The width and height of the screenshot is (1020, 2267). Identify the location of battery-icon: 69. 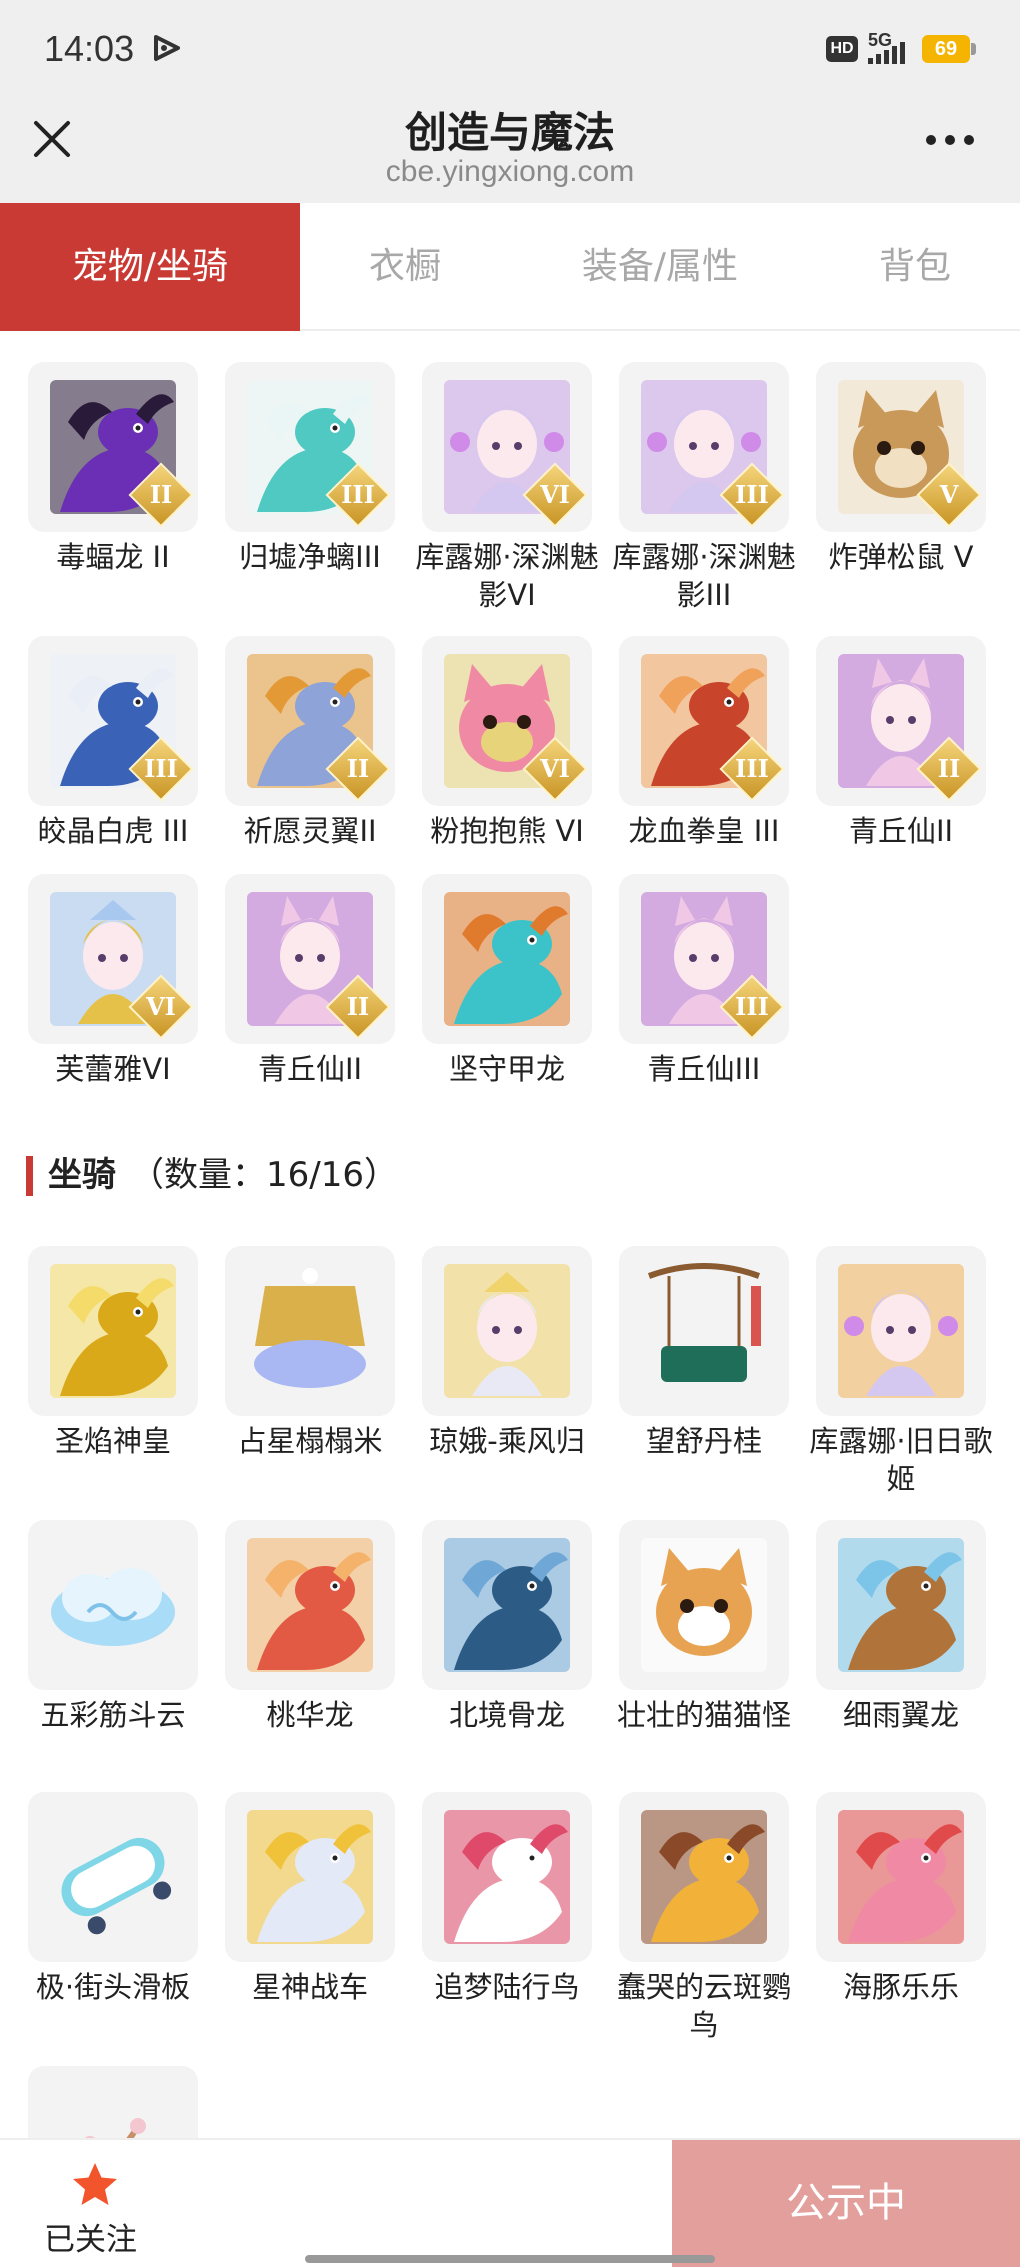
(946, 49).